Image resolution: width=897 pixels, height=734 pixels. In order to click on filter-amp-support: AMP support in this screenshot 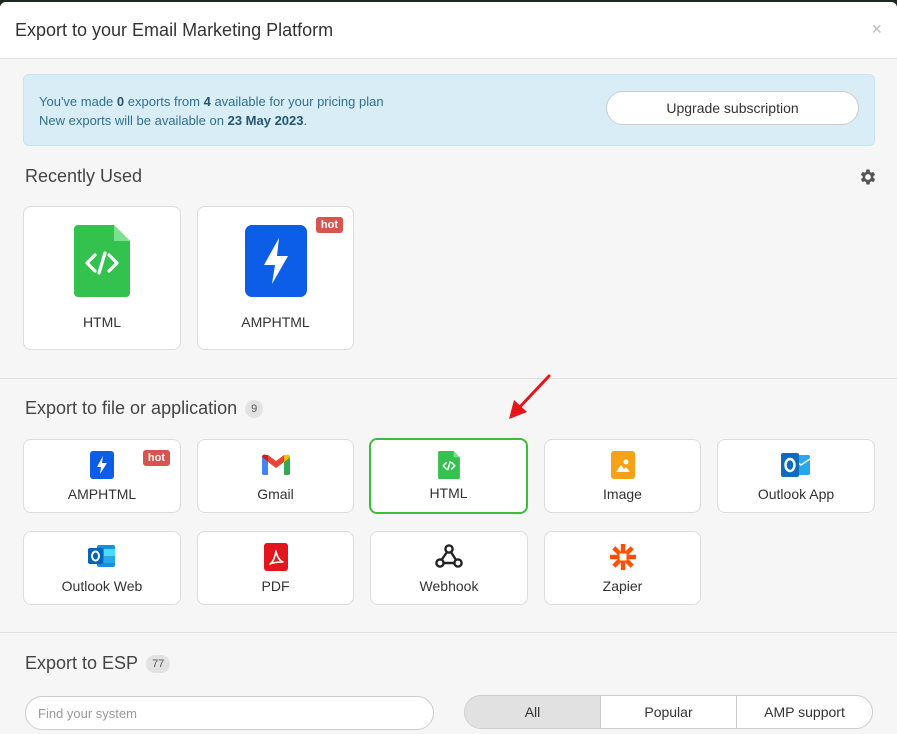, I will do `click(804, 712)`.